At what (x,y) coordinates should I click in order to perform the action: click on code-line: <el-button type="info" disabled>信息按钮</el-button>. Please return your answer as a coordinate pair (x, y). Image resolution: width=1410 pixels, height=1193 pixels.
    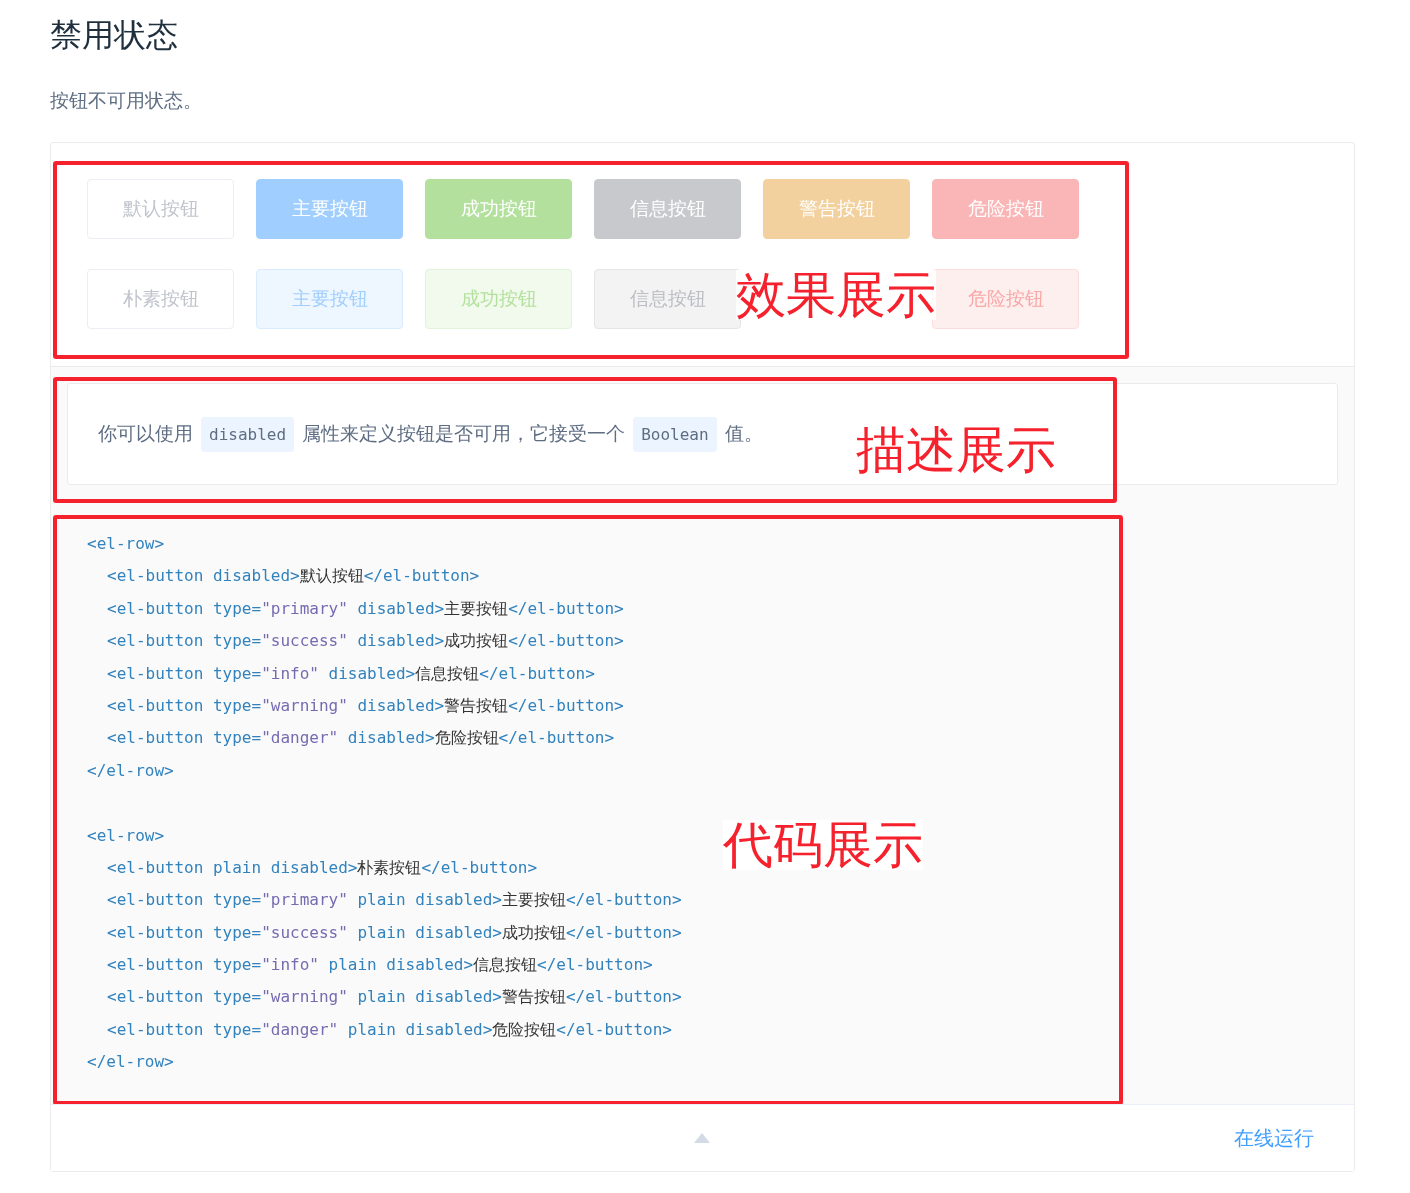
    Looking at the image, I should click on (351, 673).